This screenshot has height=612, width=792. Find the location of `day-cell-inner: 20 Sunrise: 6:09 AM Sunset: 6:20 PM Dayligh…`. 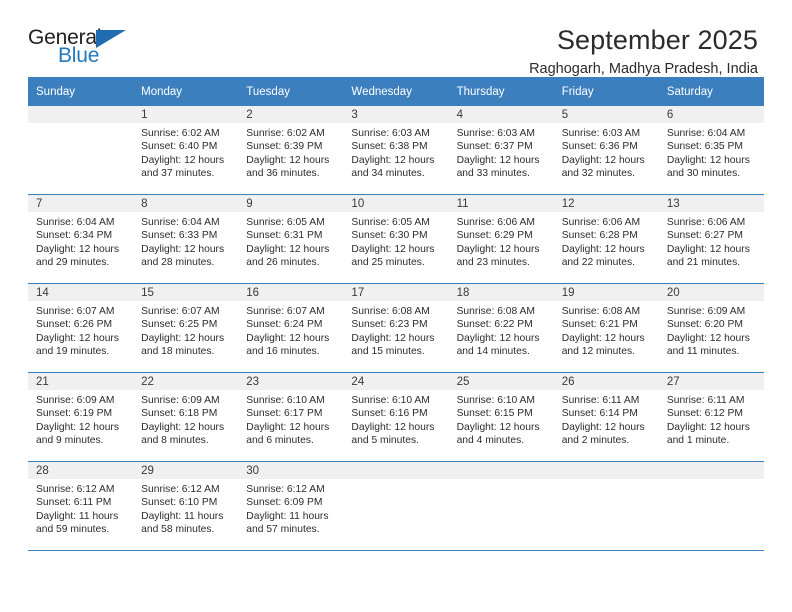

day-cell-inner: 20 Sunrise: 6:09 AM Sunset: 6:20 PM Dayligh… is located at coordinates (711, 328).